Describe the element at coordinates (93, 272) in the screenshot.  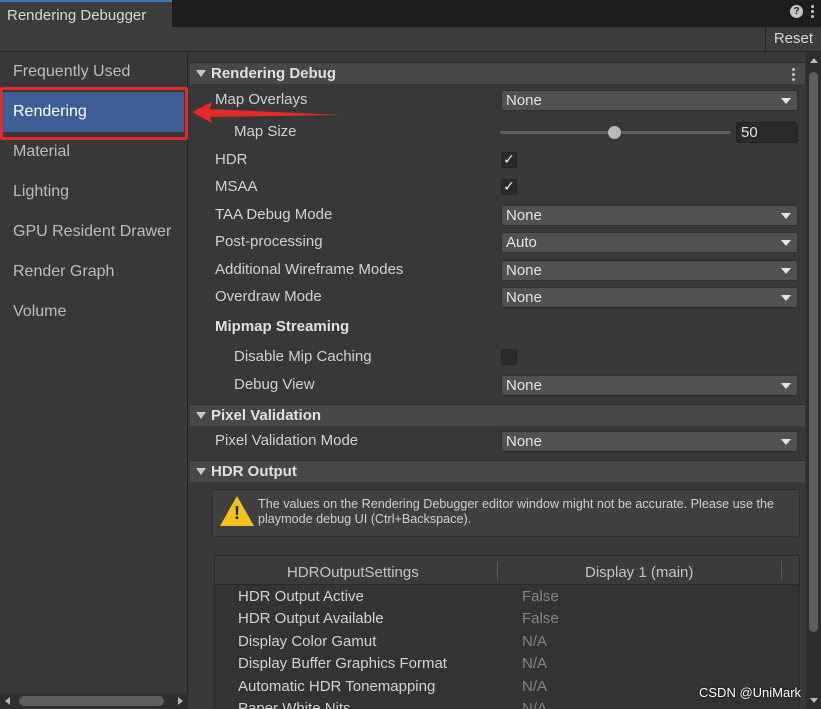
I see `sidebar-item-render-graph: Render Graph` at that location.